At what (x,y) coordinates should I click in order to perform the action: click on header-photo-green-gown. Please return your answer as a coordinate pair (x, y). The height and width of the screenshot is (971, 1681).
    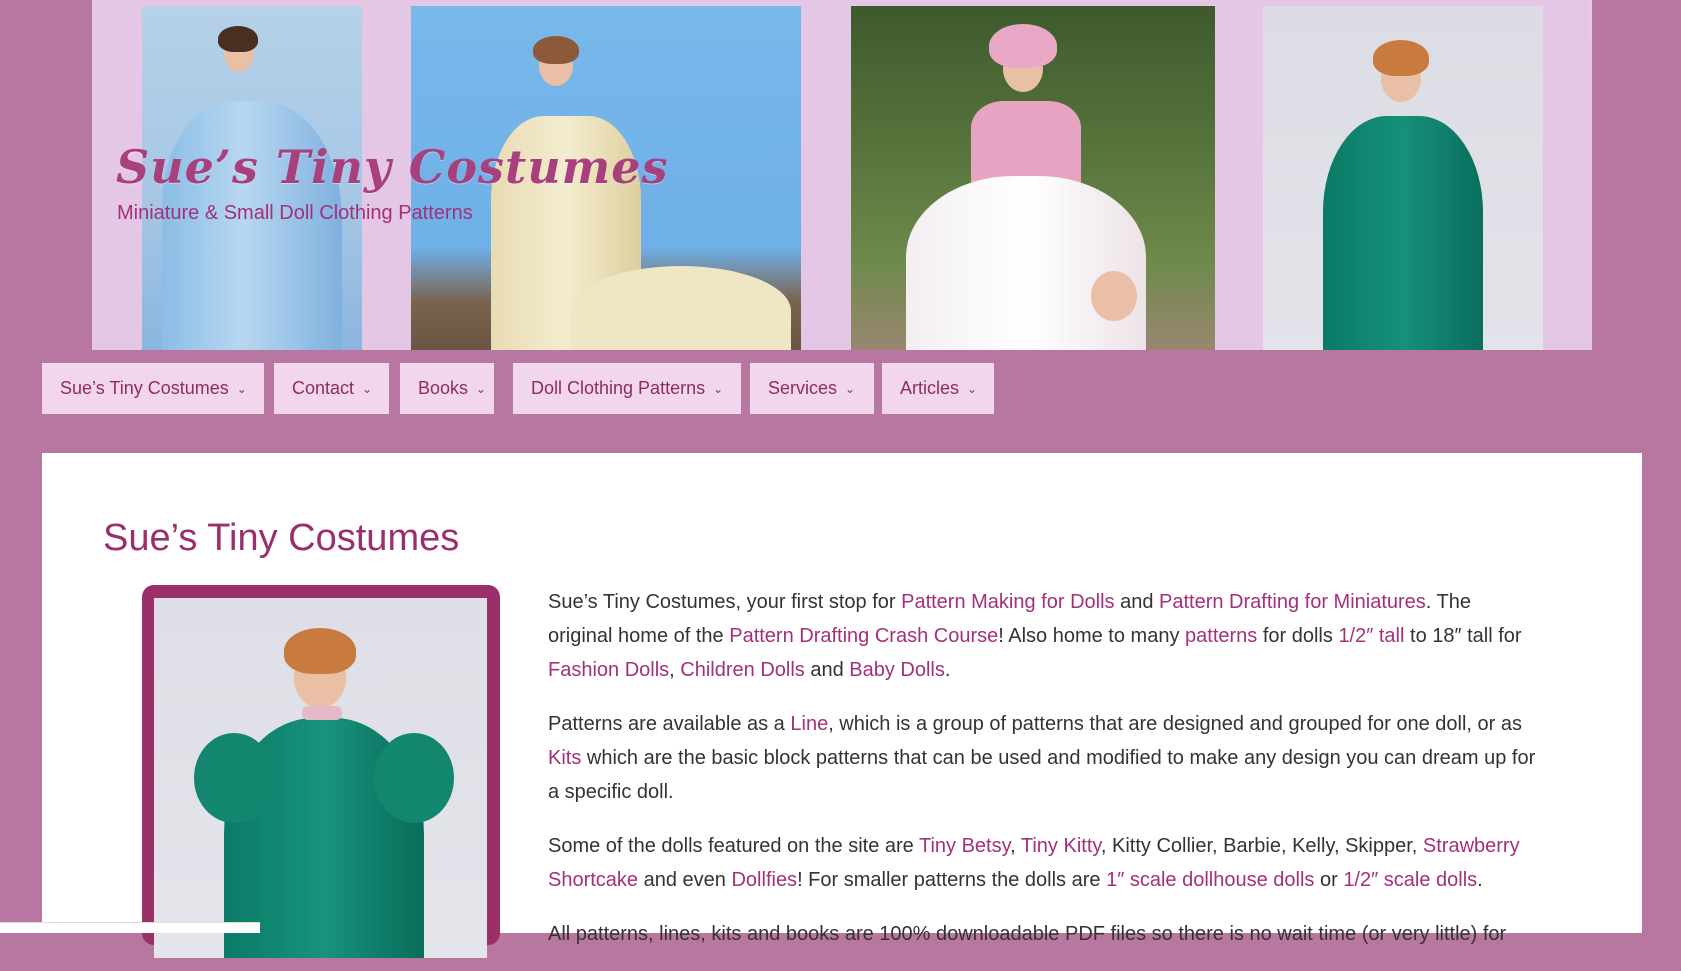
    Looking at the image, I should click on (1403, 178).